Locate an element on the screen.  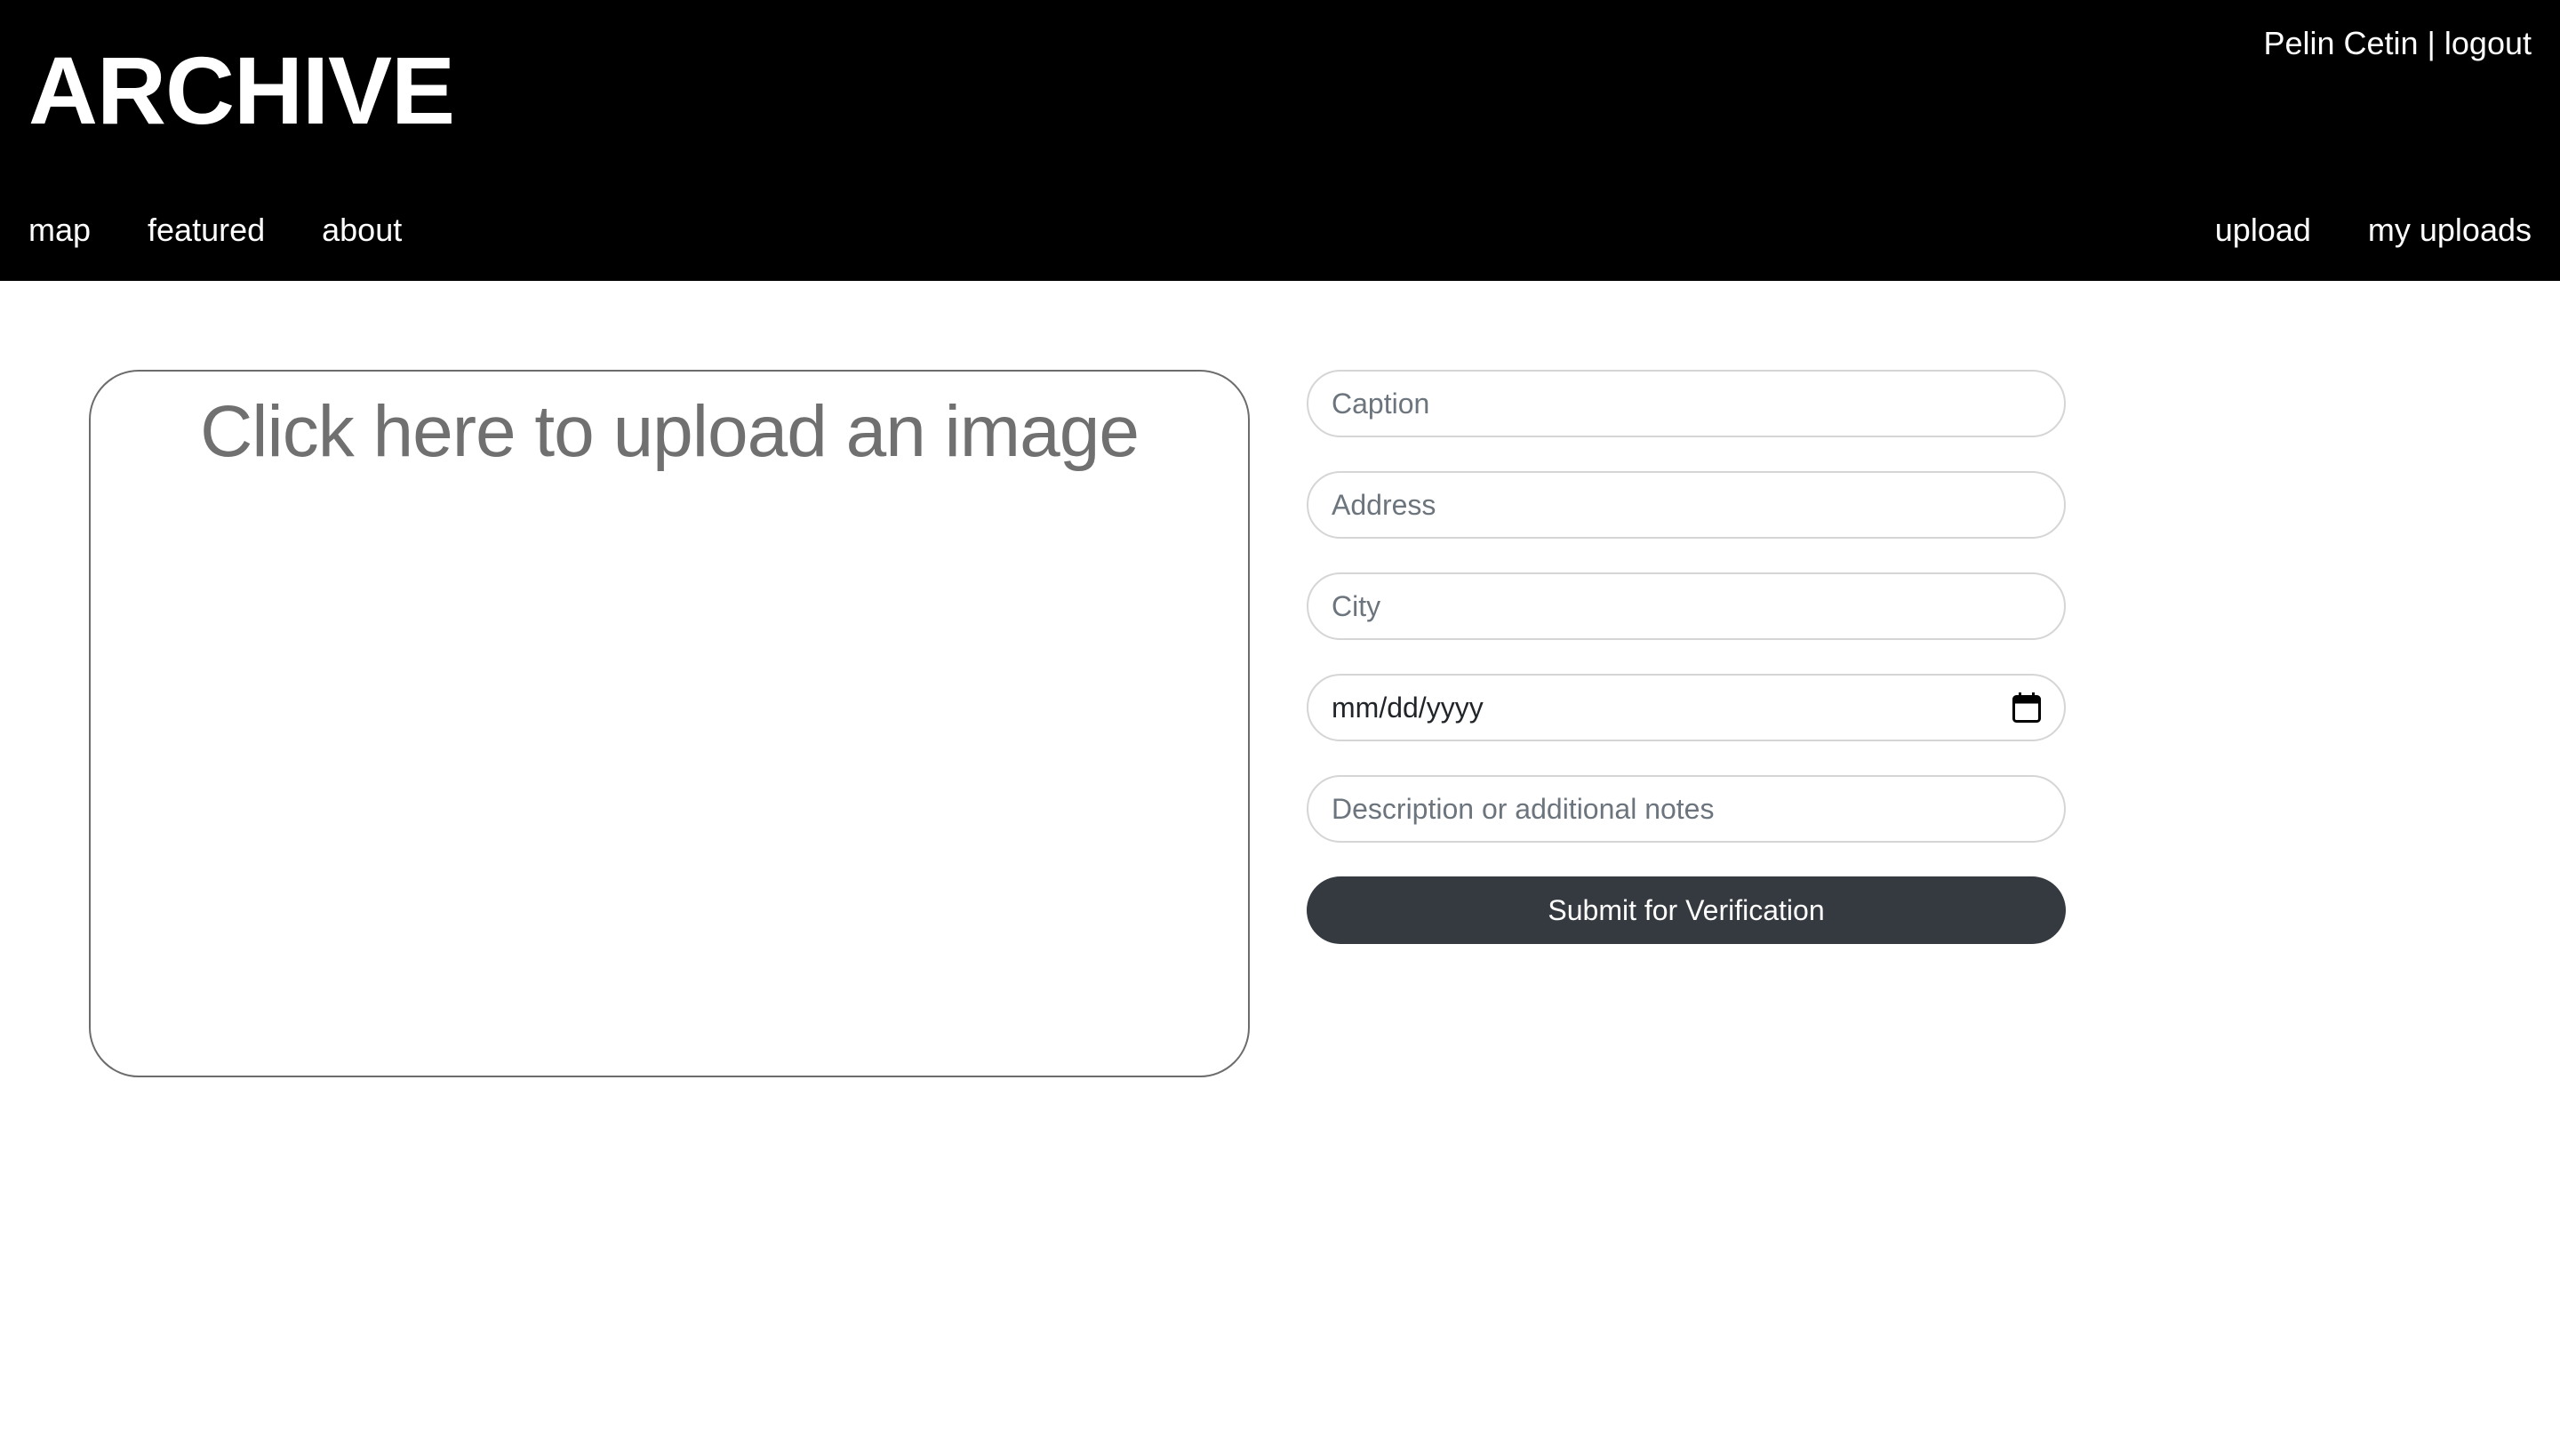
nav-upload-link: upload is located at coordinates (2263, 230).